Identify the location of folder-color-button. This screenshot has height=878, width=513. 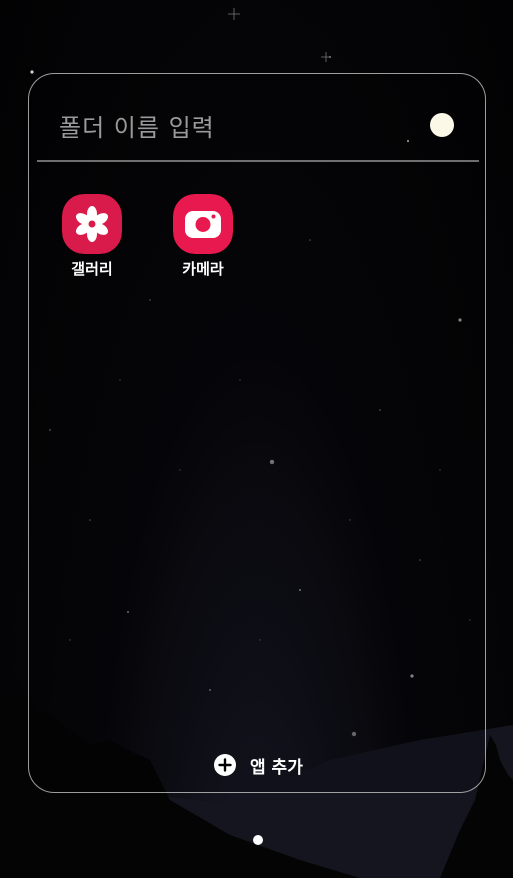
(442, 125).